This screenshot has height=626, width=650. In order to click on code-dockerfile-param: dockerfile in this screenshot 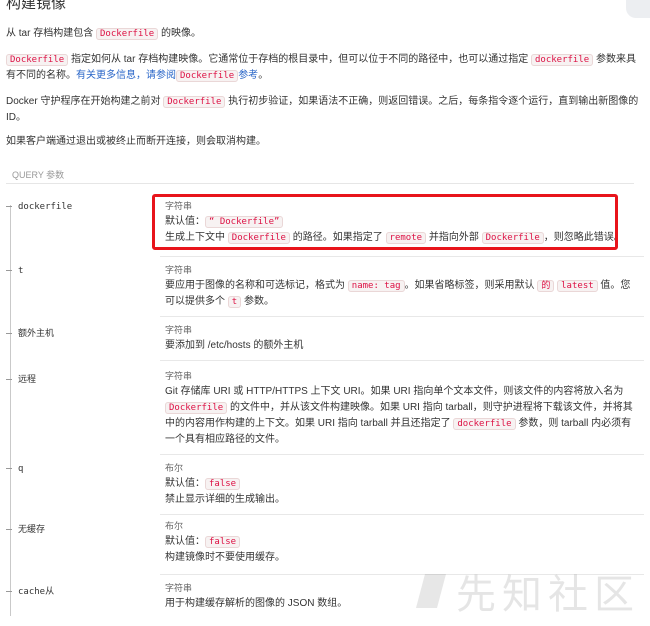, I will do `click(562, 60)`.